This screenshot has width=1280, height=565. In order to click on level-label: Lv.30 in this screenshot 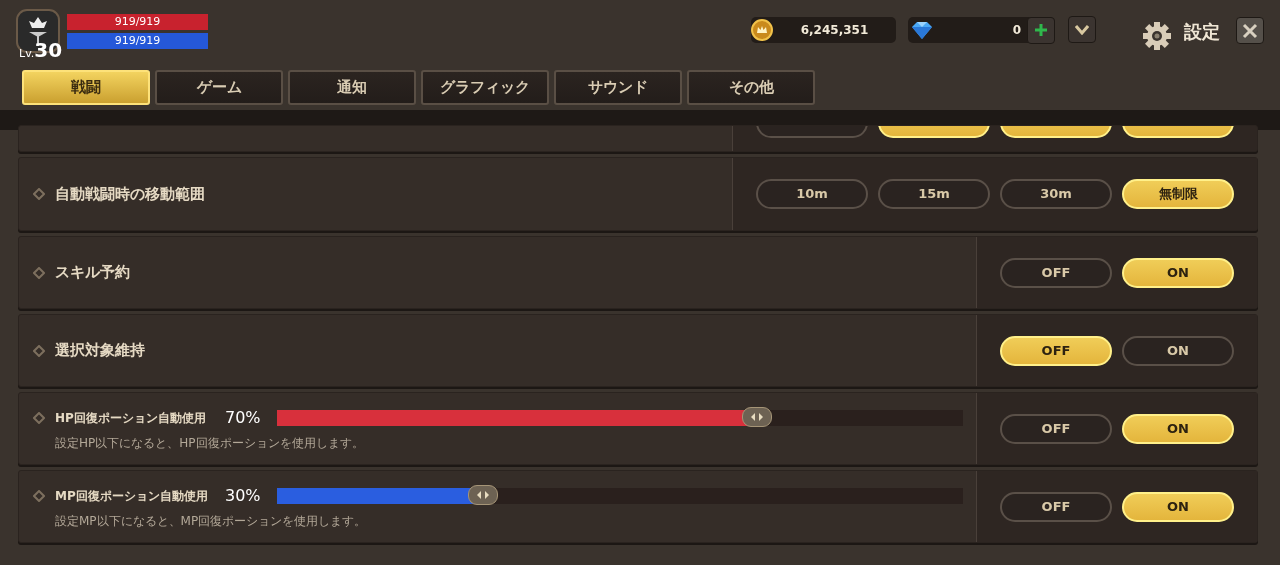, I will do `click(41, 50)`.